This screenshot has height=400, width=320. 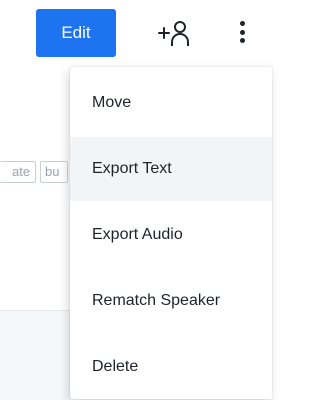 I want to click on edit-button: Edit, so click(x=76, y=33).